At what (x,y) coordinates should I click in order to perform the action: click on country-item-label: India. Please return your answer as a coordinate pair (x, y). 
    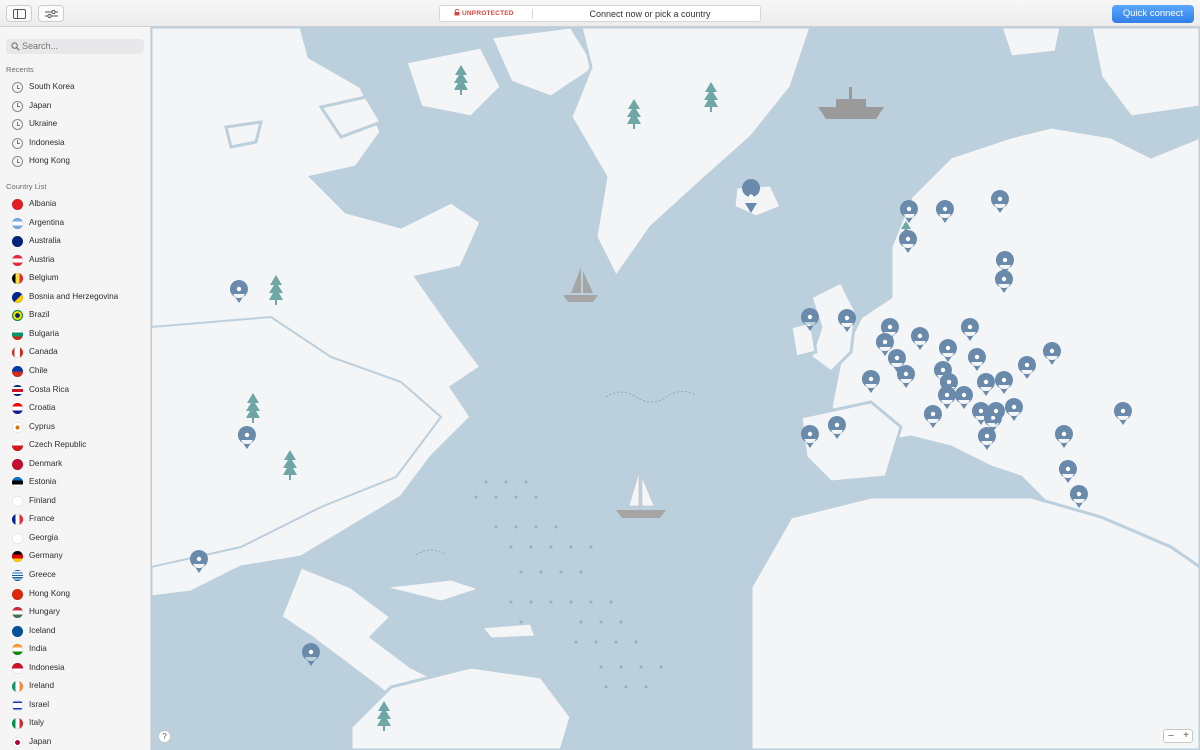
    Looking at the image, I should click on (38, 649).